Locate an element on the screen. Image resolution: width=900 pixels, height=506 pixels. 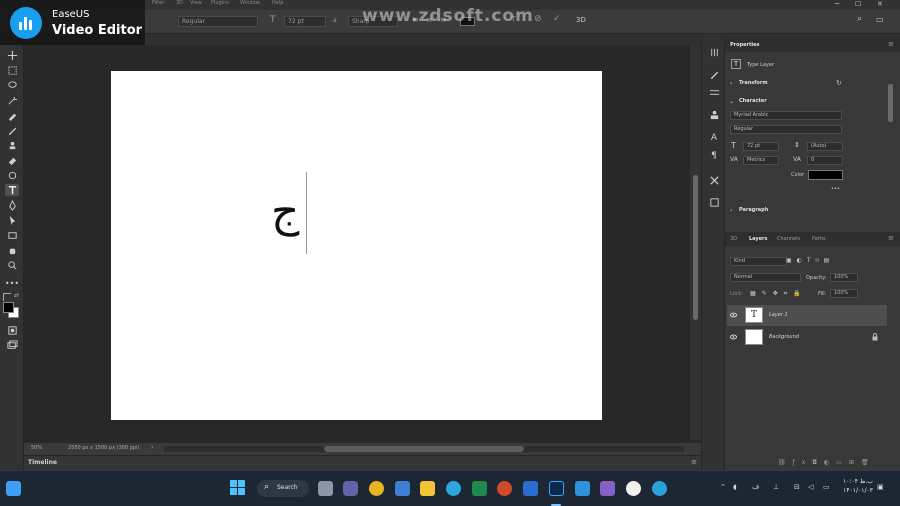
layer-name: Layer 1 is located at coordinates (778, 315).